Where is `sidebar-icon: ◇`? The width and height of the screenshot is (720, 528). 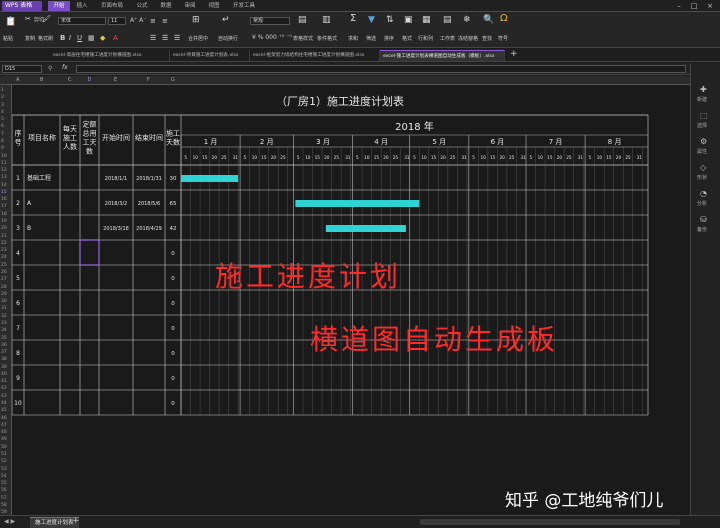
sidebar-icon: ◇ is located at coordinates (703, 167).